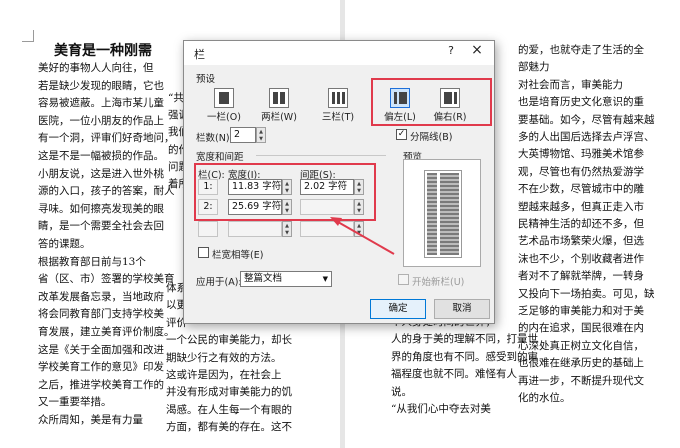 This screenshot has height=448, width=680. I want to click on preset-label: 两栏(W), so click(279, 117).